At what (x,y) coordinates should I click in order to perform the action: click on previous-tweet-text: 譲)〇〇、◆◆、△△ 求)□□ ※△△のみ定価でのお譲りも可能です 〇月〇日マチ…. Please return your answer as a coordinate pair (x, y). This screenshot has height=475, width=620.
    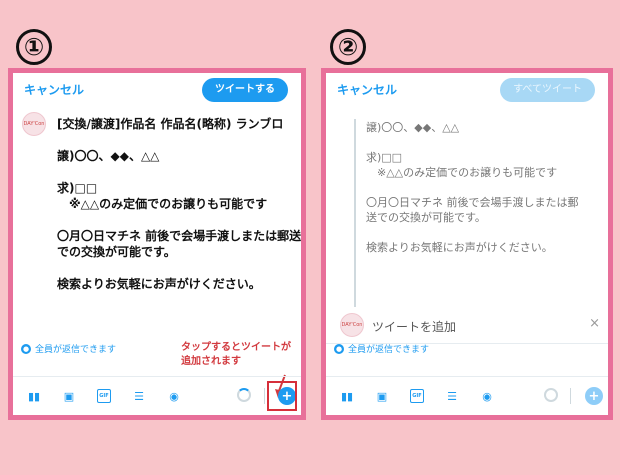
    Looking at the image, I should click on (472, 187).